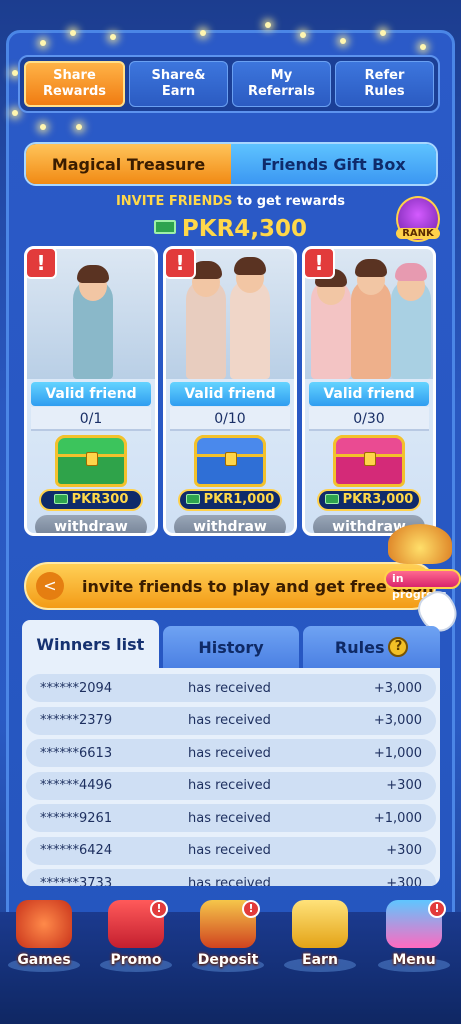 The height and width of the screenshot is (1024, 461). I want to click on prize-value: PKR300, so click(100, 499).